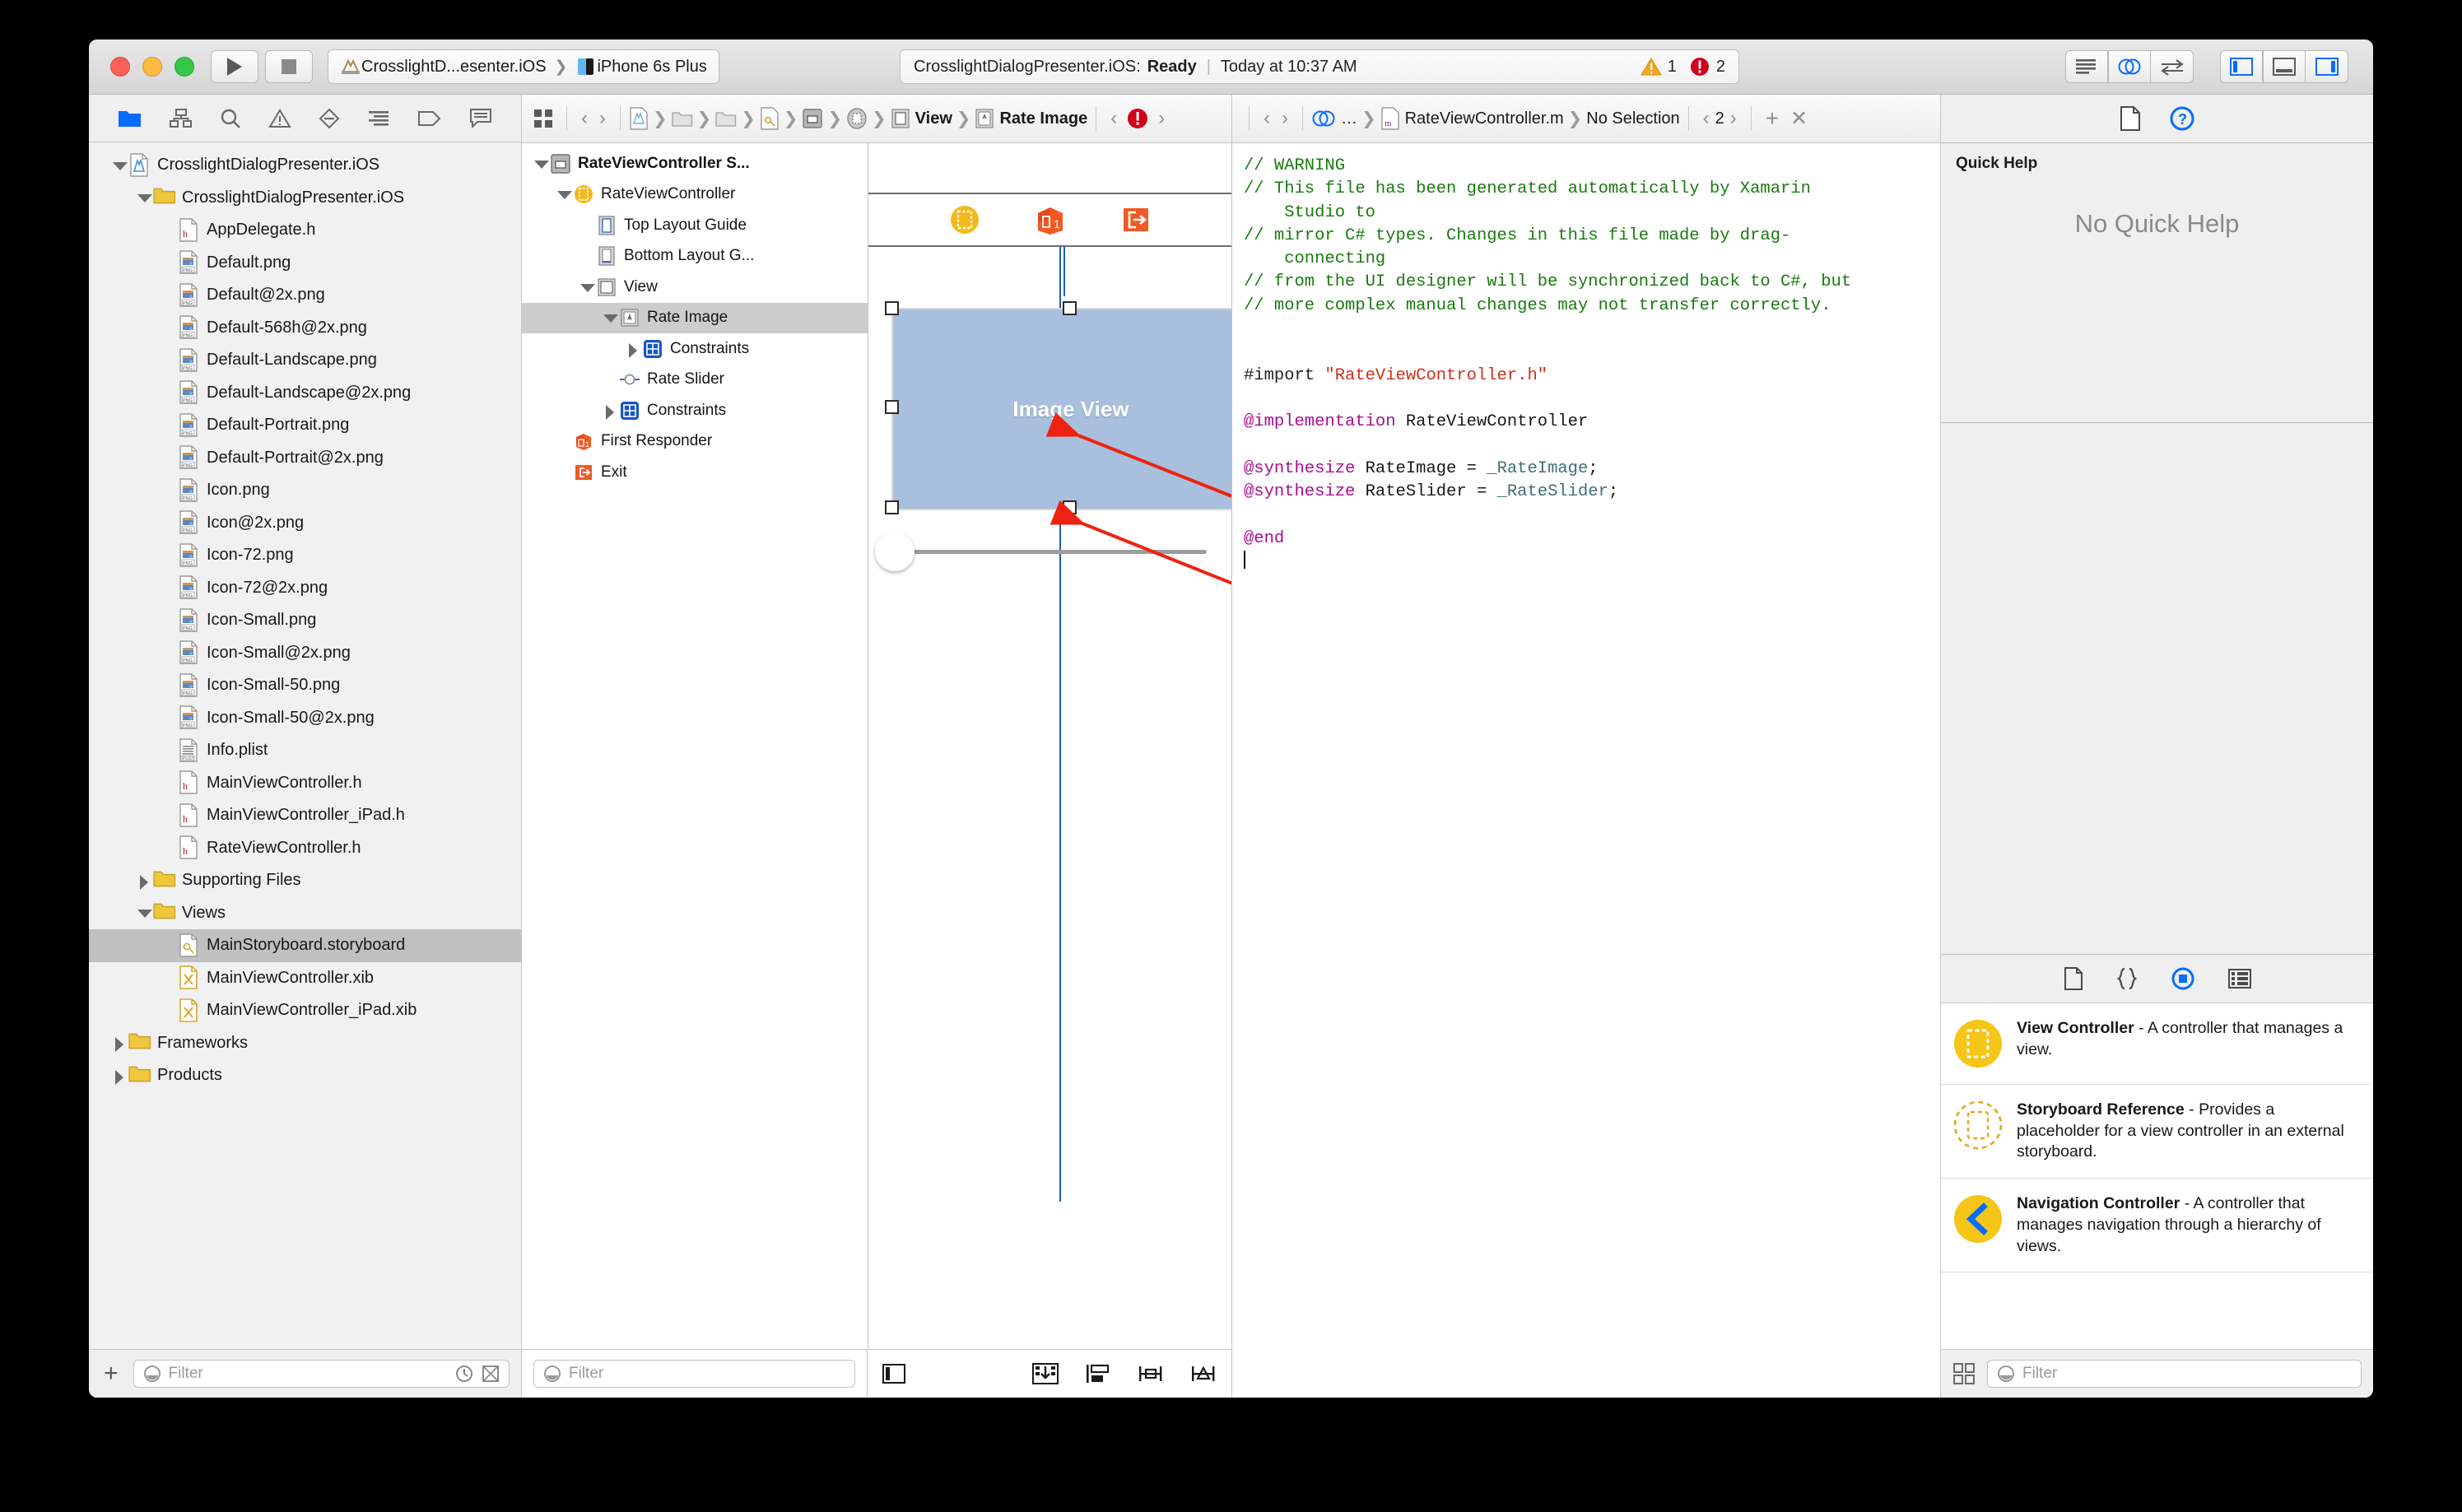 Image resolution: width=2462 pixels, height=1512 pixels. I want to click on file-tree-row: MainViewController.xib, so click(305, 978).